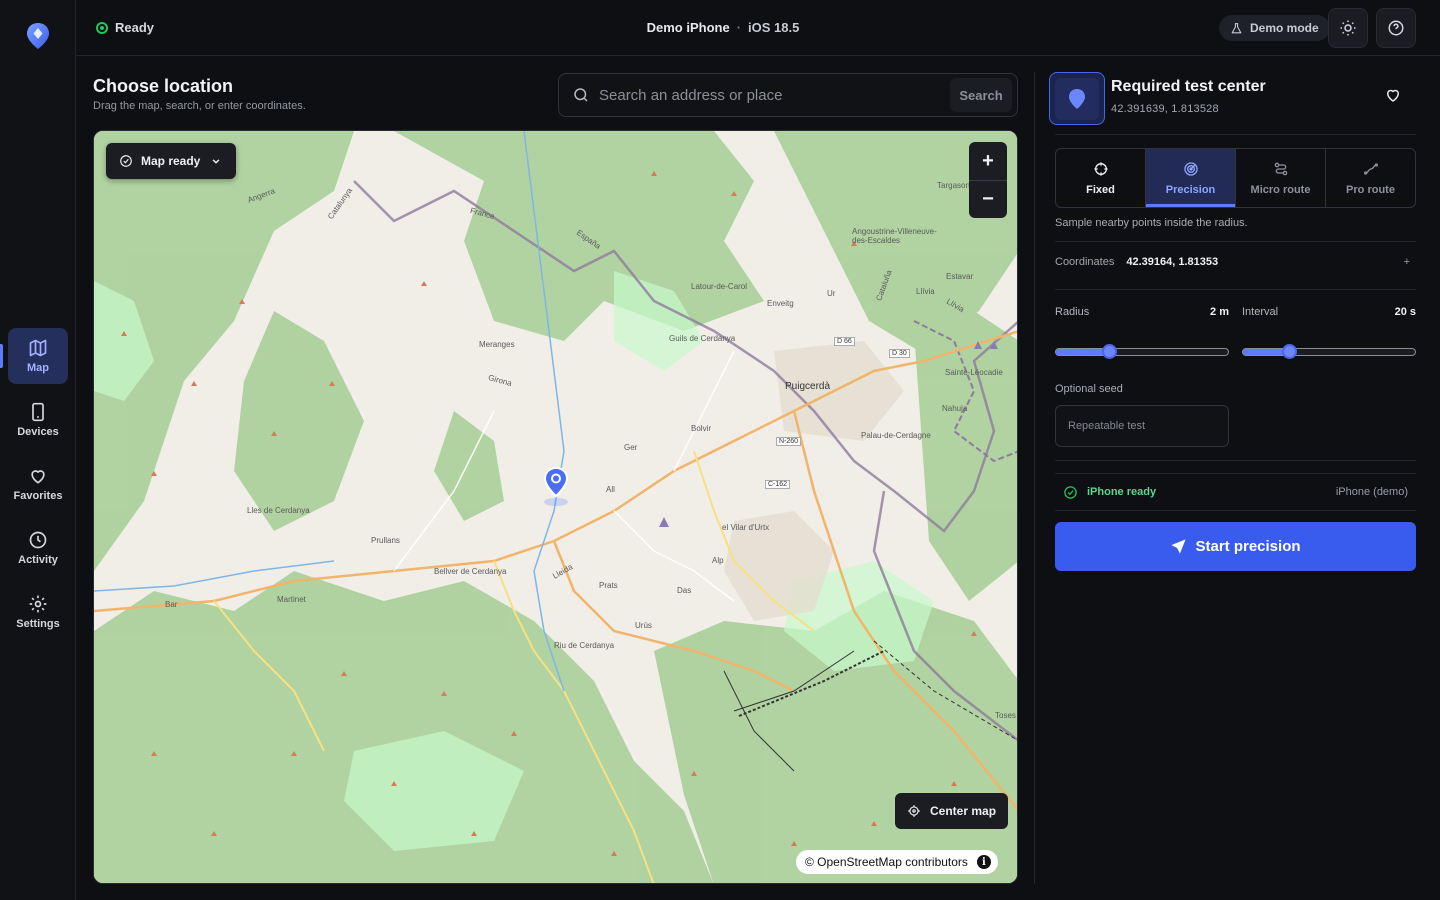 This screenshot has height=900, width=1440. I want to click on favorite-button, so click(1396, 98).